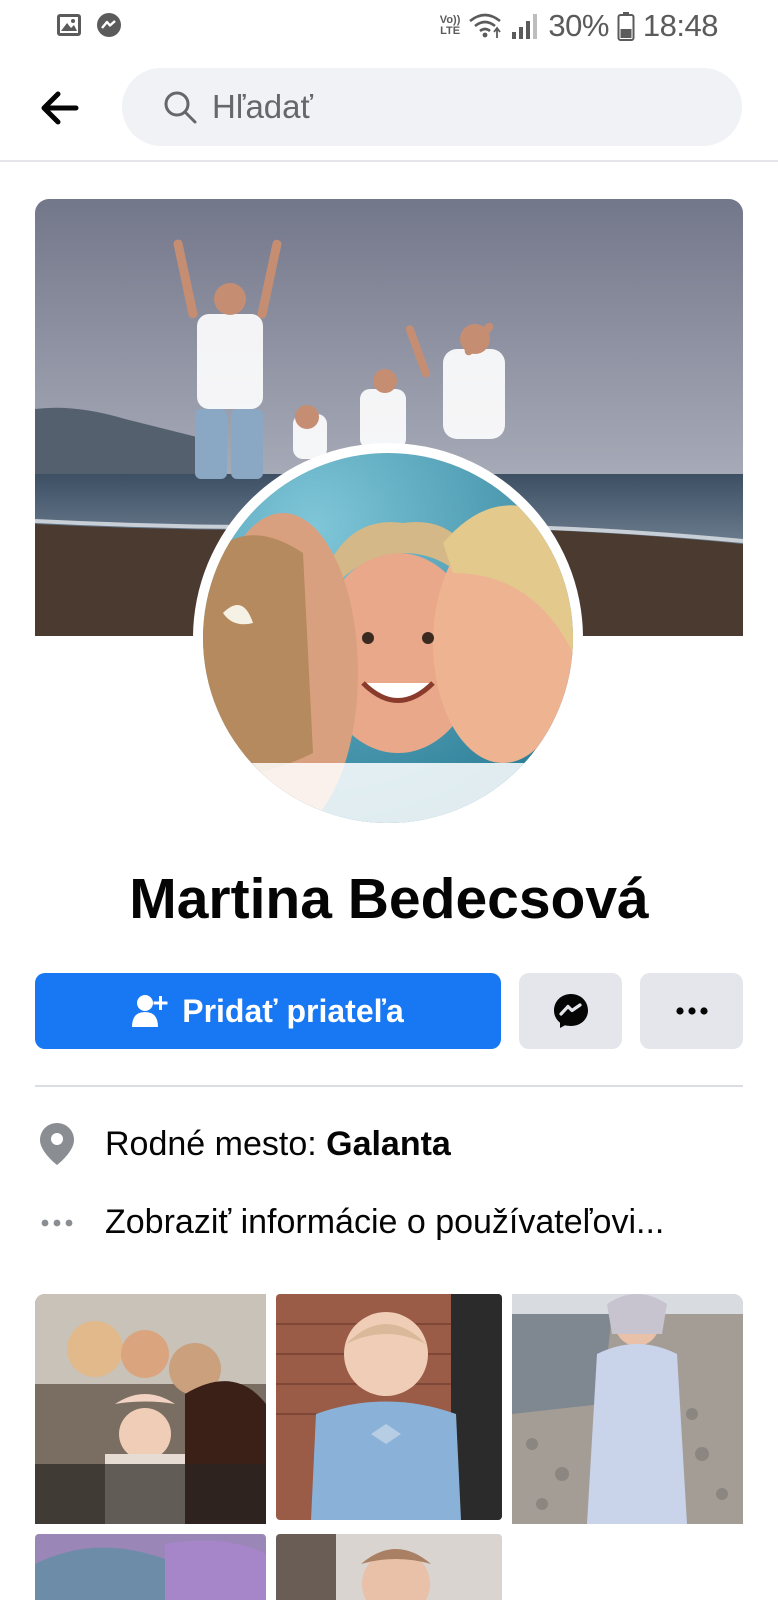 This screenshot has width=778, height=1600. I want to click on profile-name: Martina Bedecsová, so click(389, 899).